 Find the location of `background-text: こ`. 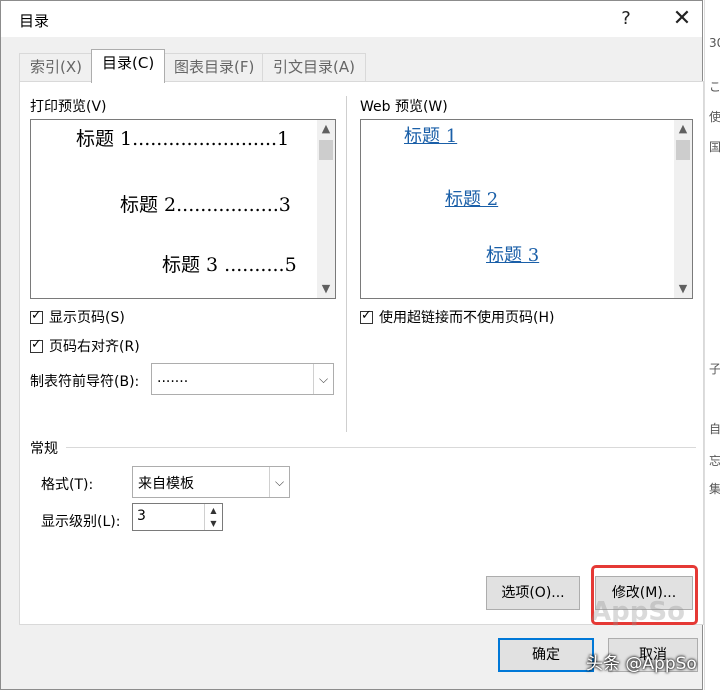

background-text: こ is located at coordinates (714, 87).